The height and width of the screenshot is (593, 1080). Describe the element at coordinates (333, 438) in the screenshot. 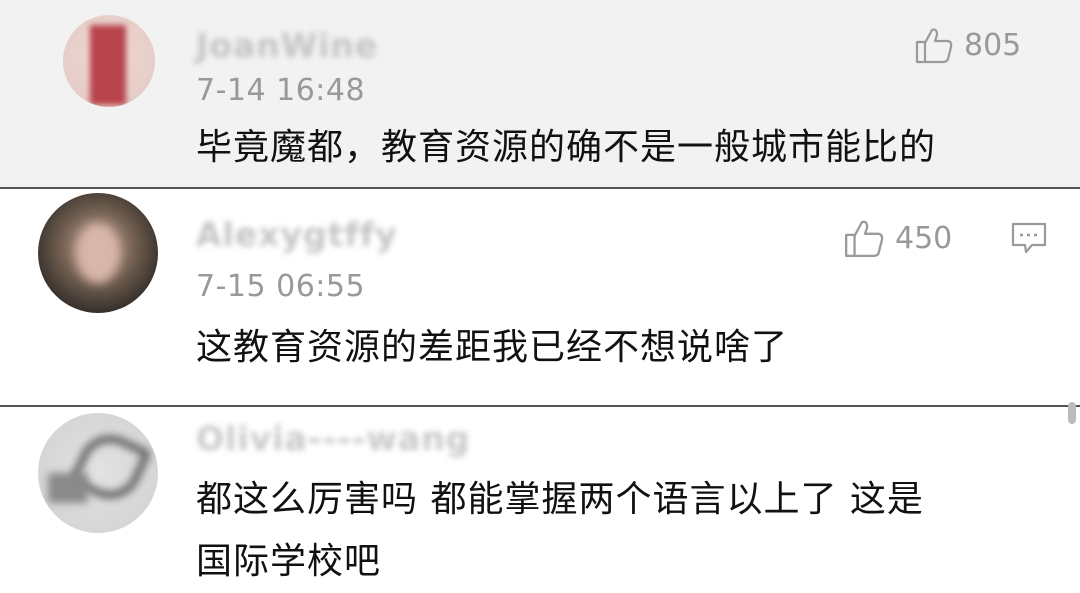

I see `username: Olivia----wang` at that location.